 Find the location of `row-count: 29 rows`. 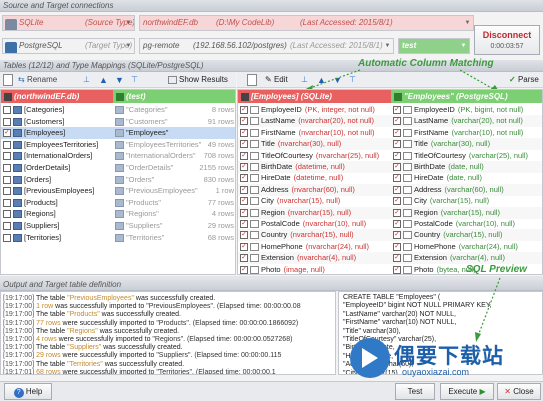

row-count: 29 rows is located at coordinates (220, 225).